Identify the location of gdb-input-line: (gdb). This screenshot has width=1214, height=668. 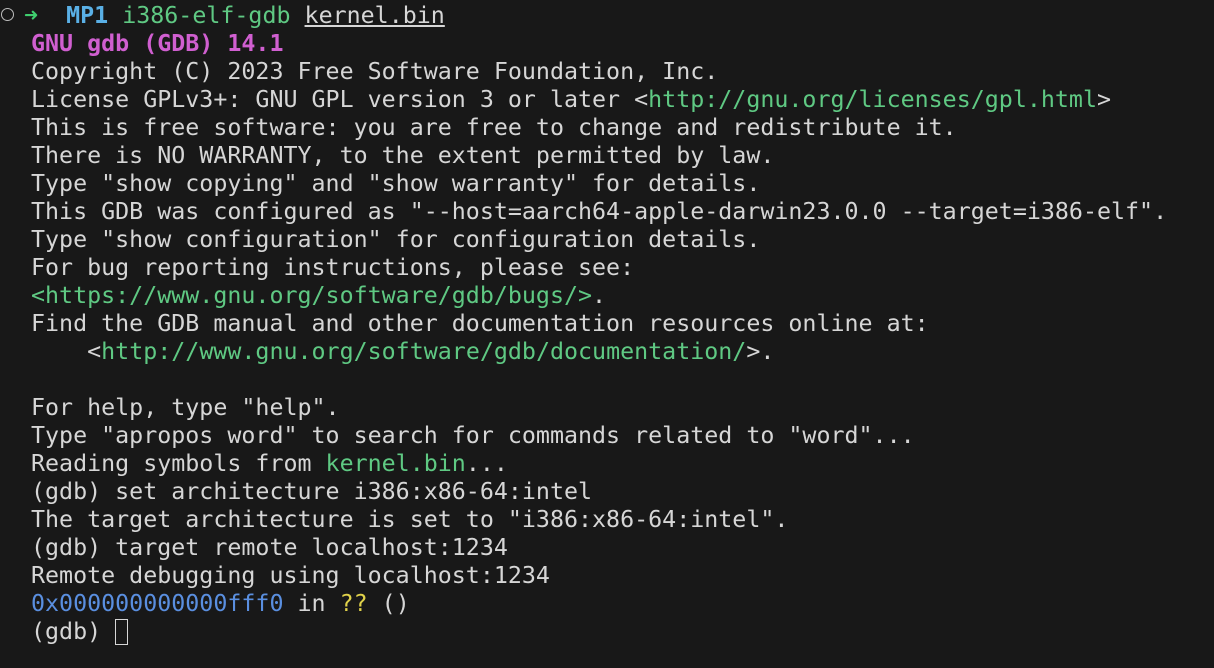
(607, 632).